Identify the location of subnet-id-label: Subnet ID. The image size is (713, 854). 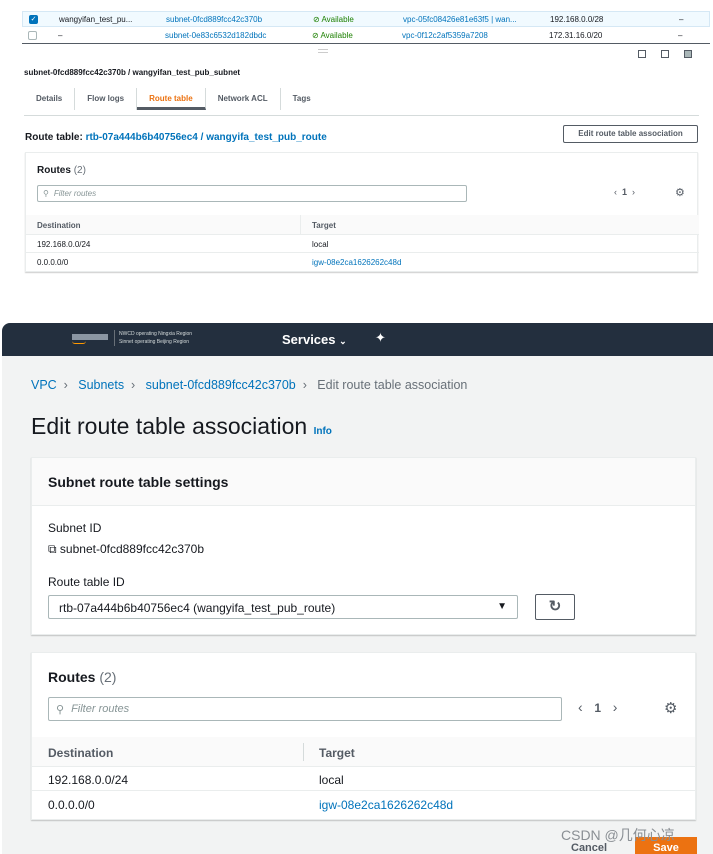
(75, 528).